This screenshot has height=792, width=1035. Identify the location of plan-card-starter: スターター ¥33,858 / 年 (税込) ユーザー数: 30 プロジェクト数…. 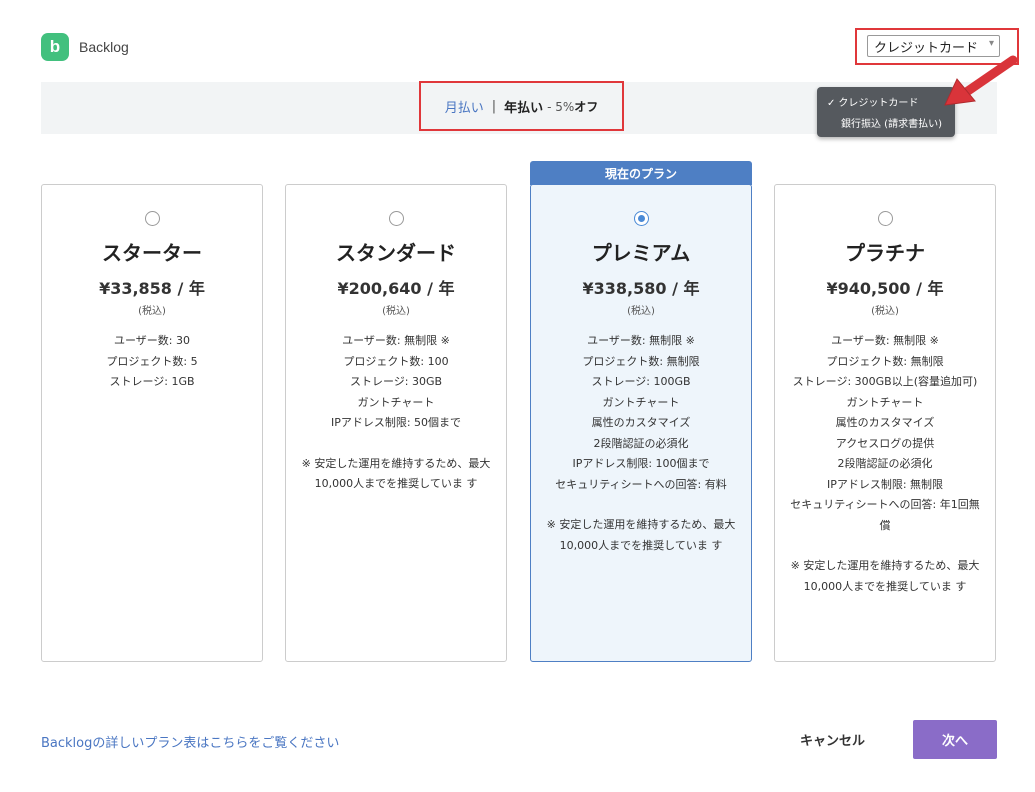
(152, 423).